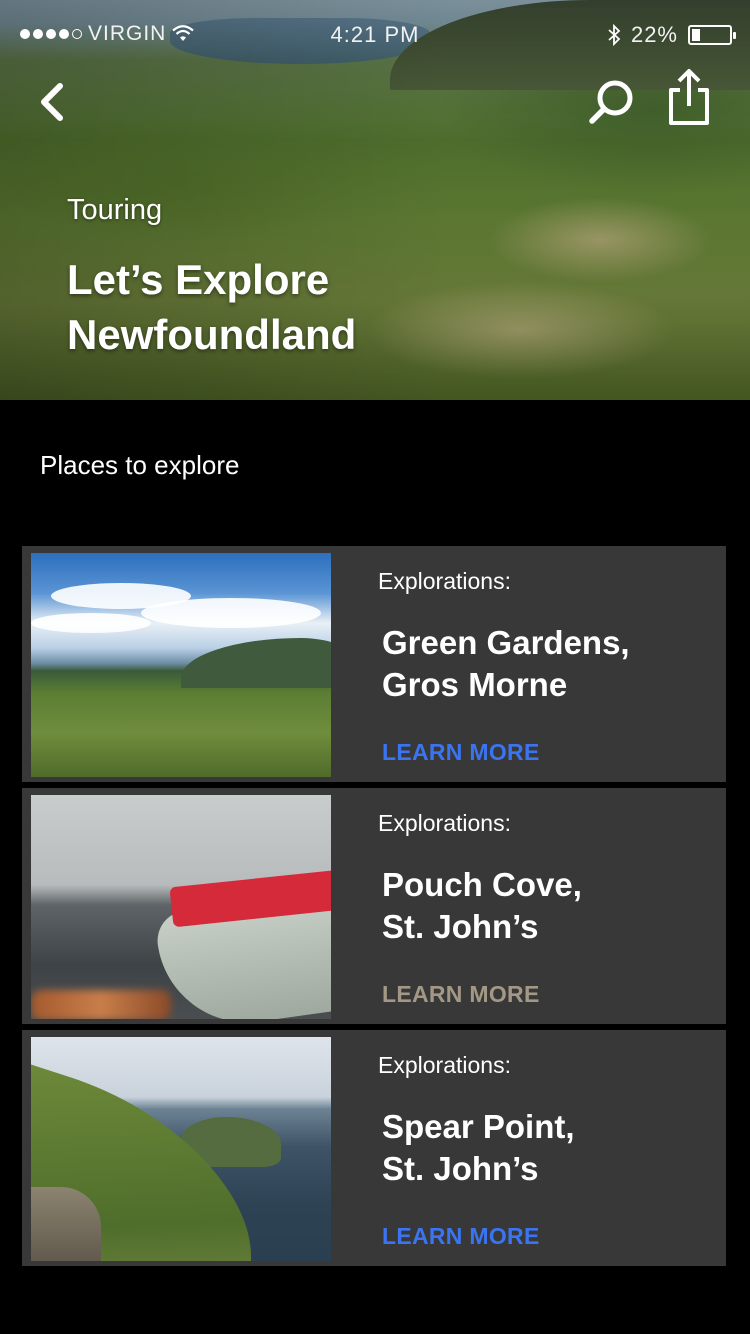  I want to click on page-title-line1: Let’s Explore, so click(198, 279).